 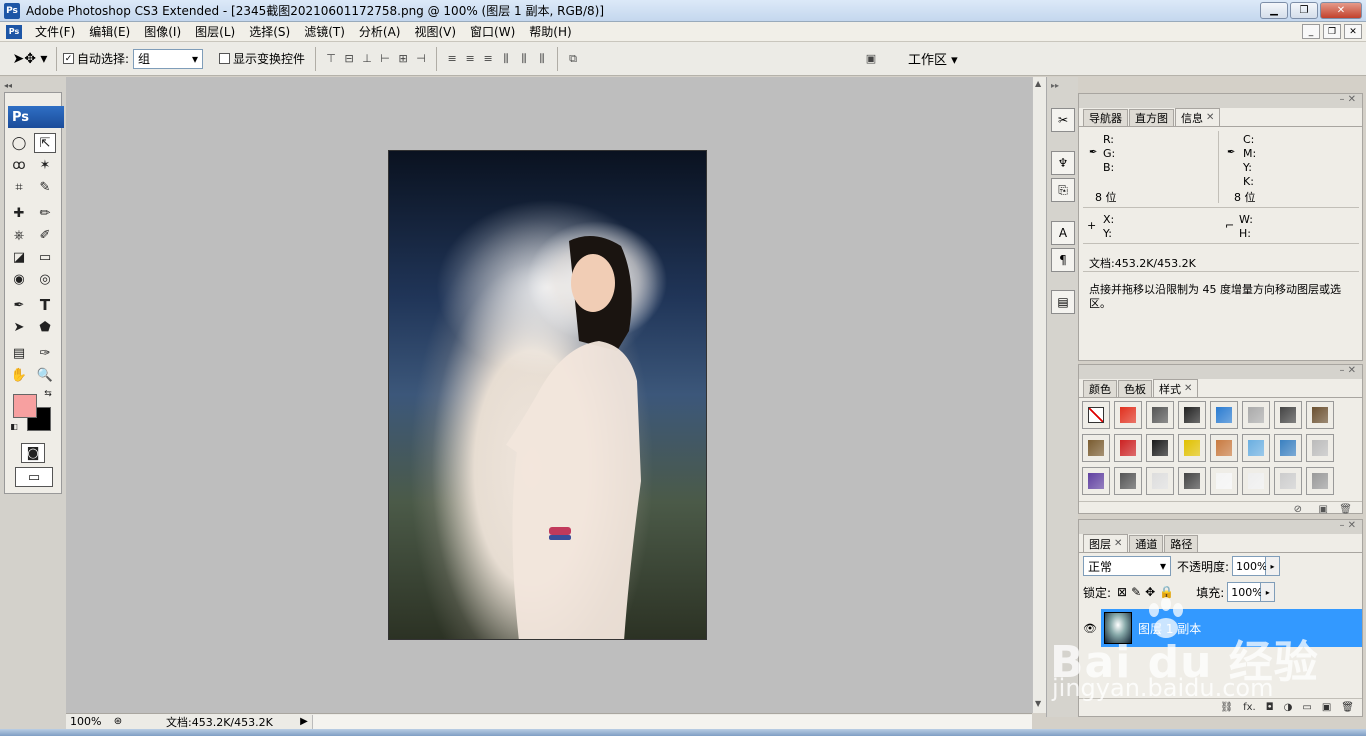 I want to click on hand-tool-icon: ✋, so click(x=19, y=375).